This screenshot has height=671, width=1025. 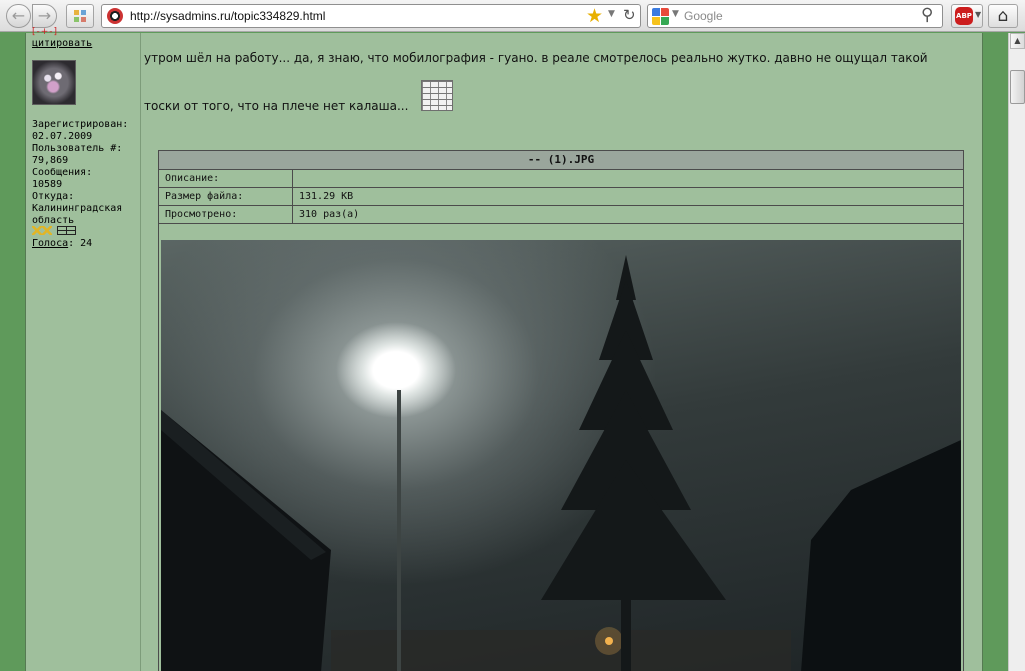 I want to click on user-info-line: 02.07.2009, so click(x=62, y=136).